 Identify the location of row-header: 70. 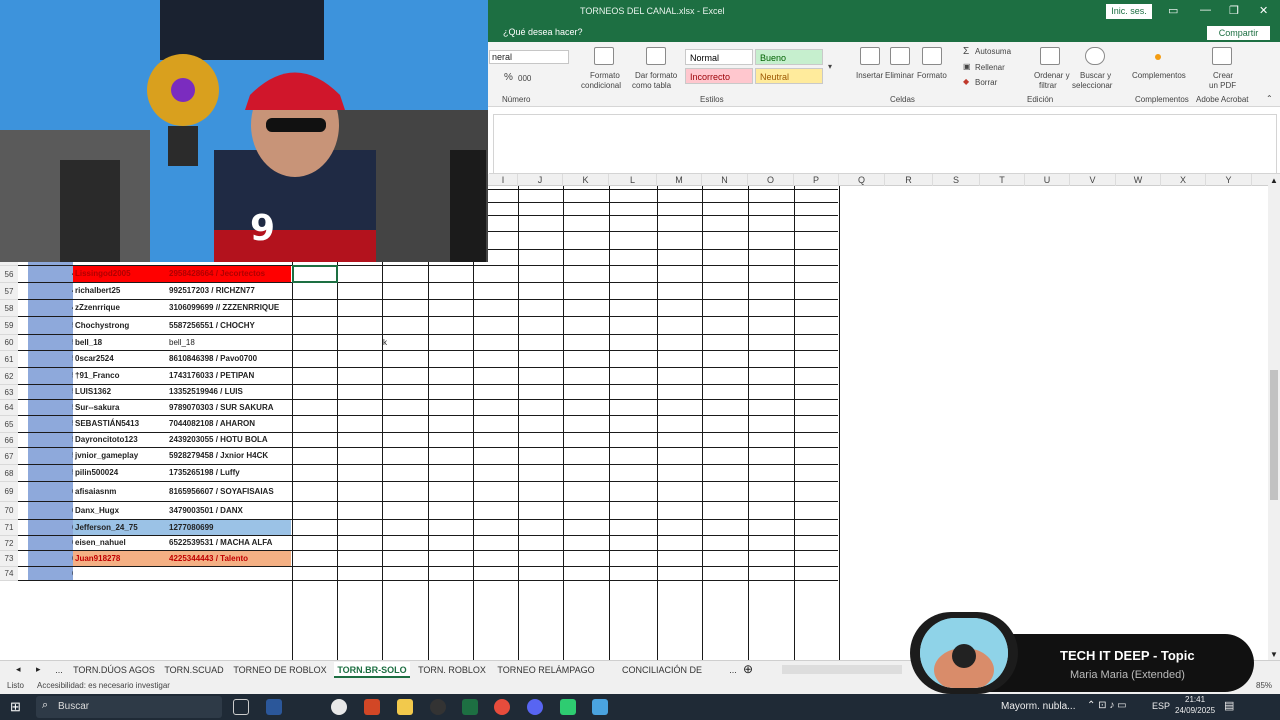
(9, 511).